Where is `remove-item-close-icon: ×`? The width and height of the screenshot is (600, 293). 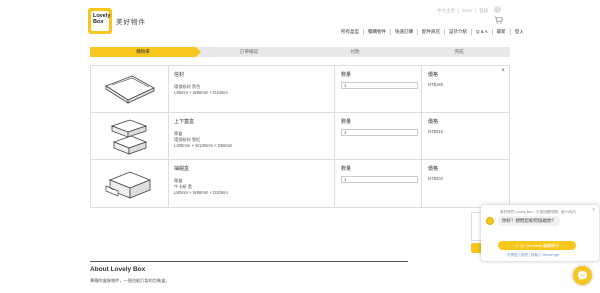 remove-item-close-icon: × is located at coordinates (503, 71).